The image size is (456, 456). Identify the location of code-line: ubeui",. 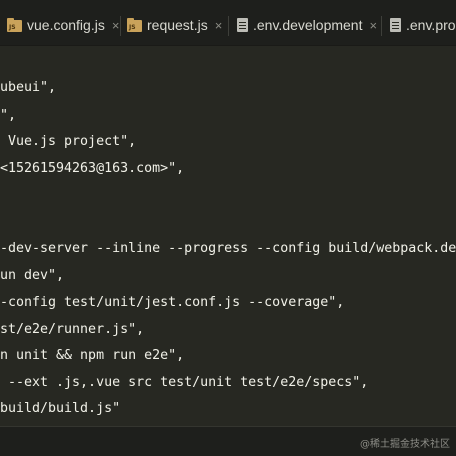
(28, 87).